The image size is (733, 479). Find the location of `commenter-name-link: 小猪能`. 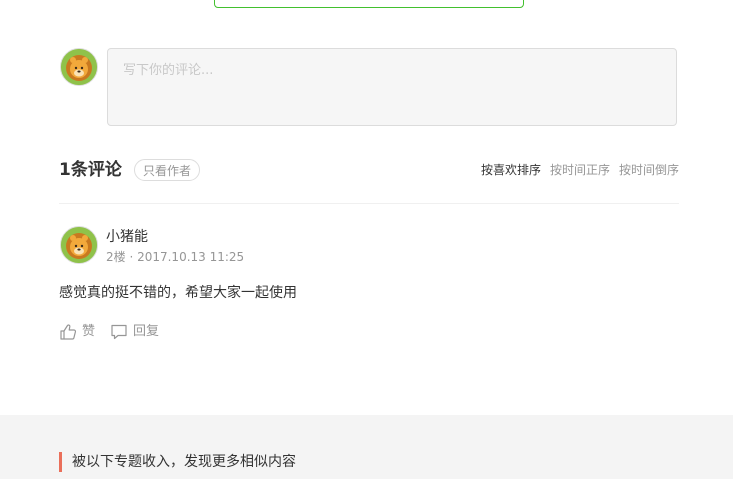

commenter-name-link: 小猪能 is located at coordinates (127, 237).